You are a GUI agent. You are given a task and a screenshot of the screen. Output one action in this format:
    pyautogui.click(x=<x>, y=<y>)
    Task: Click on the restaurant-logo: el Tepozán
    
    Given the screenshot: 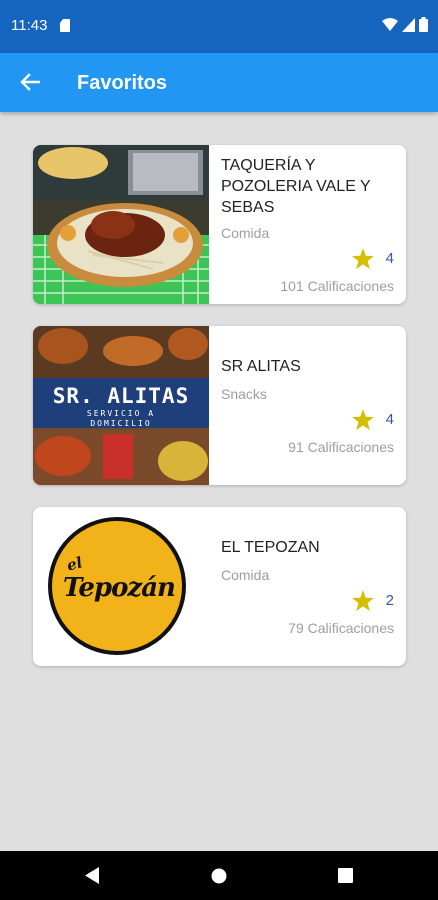 What is the action you would take?
    pyautogui.click(x=121, y=586)
    